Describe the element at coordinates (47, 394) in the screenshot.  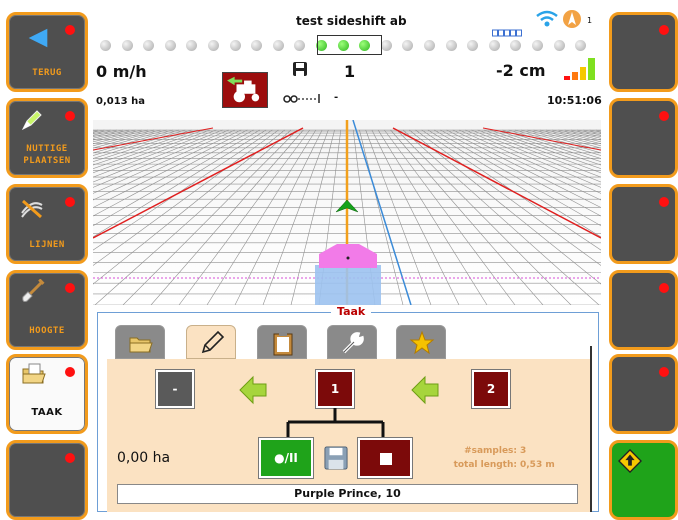
I see `nav-task-button: TAAK` at that location.